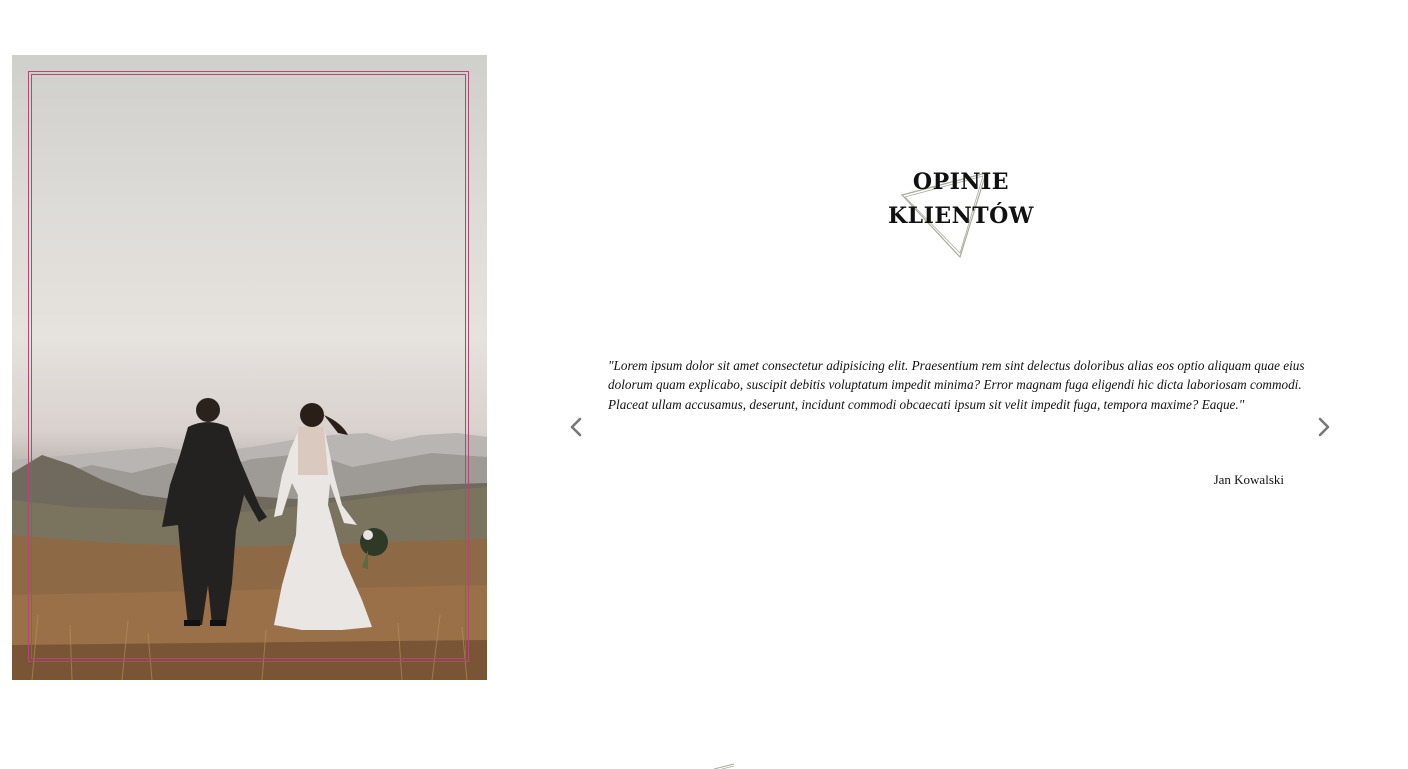 This screenshot has height=769, width=1408. I want to click on testimonial-author: Jan Kowalski, so click(1248, 479).